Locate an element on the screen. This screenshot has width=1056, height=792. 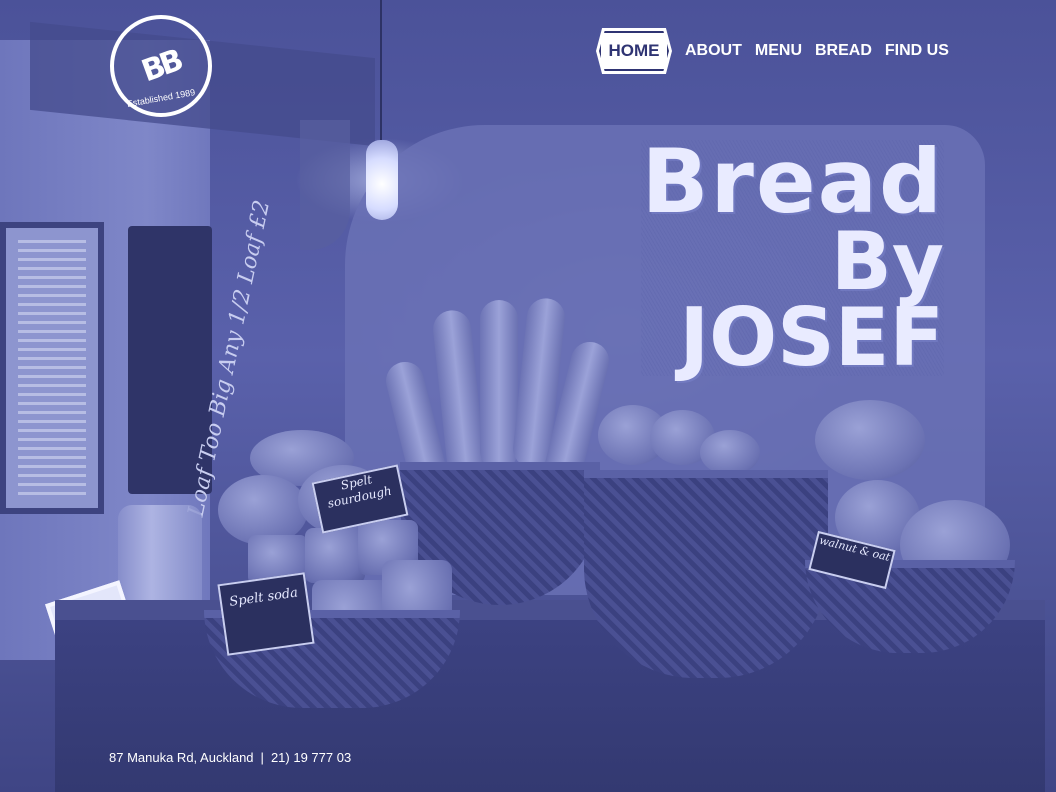
nav-about: ABOUT is located at coordinates (713, 51).